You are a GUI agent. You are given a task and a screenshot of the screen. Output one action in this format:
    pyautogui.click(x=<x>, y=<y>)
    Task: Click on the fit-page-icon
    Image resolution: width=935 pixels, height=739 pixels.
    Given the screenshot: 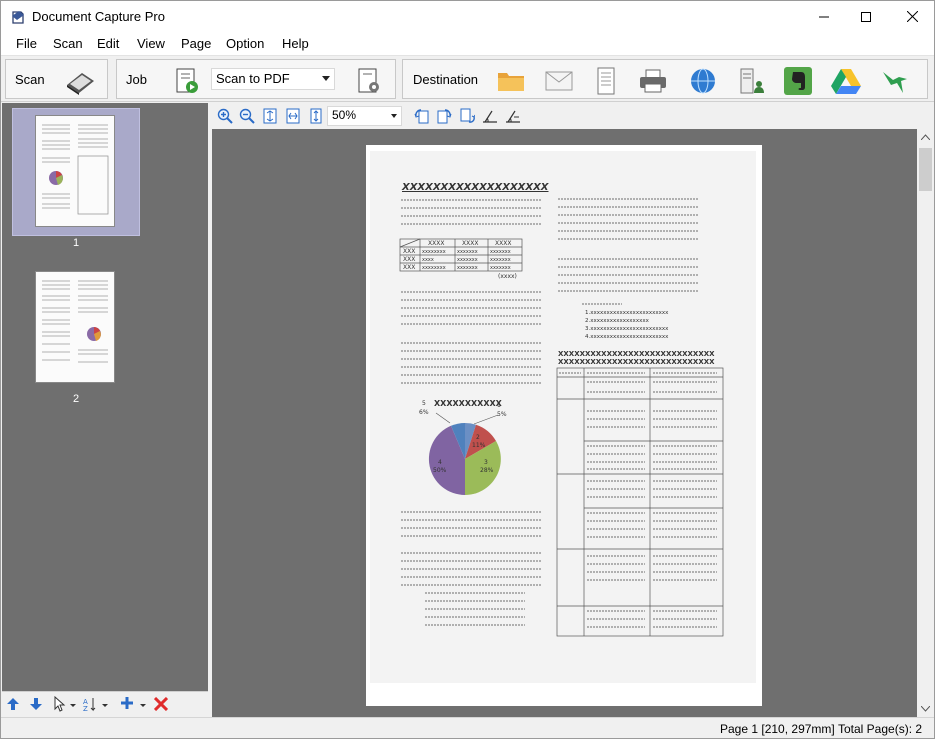 What is the action you would take?
    pyautogui.click(x=270, y=116)
    